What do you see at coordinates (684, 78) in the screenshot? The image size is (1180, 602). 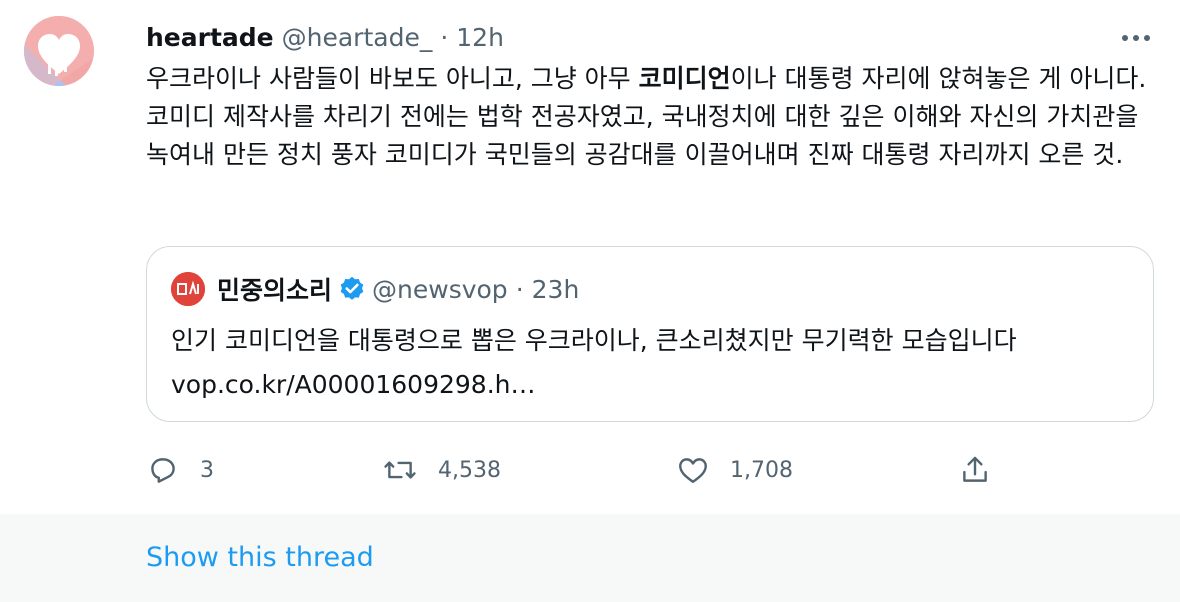 I see `tweet-text-bold: 코미디언` at bounding box center [684, 78].